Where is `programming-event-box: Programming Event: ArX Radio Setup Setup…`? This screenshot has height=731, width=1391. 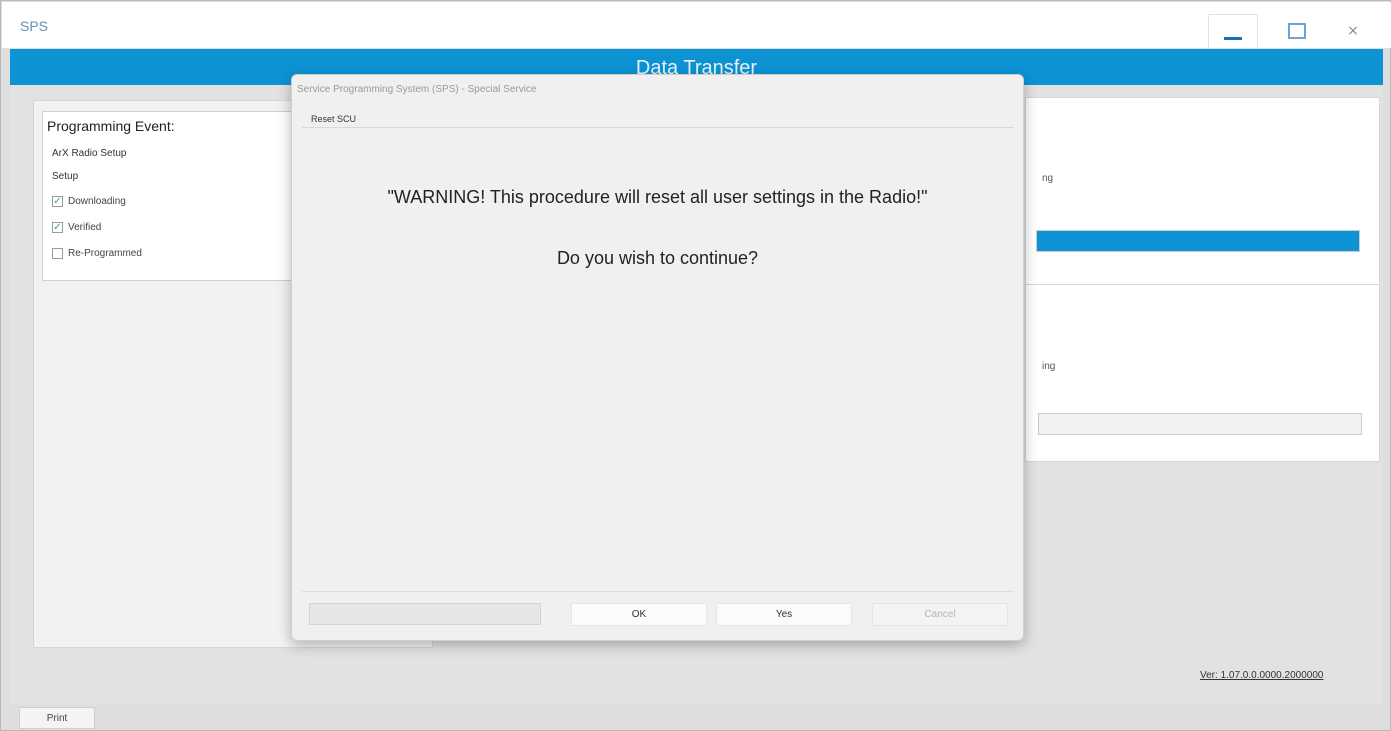
programming-event-box: Programming Event: ArX Radio Setup Setup… is located at coordinates (187, 196).